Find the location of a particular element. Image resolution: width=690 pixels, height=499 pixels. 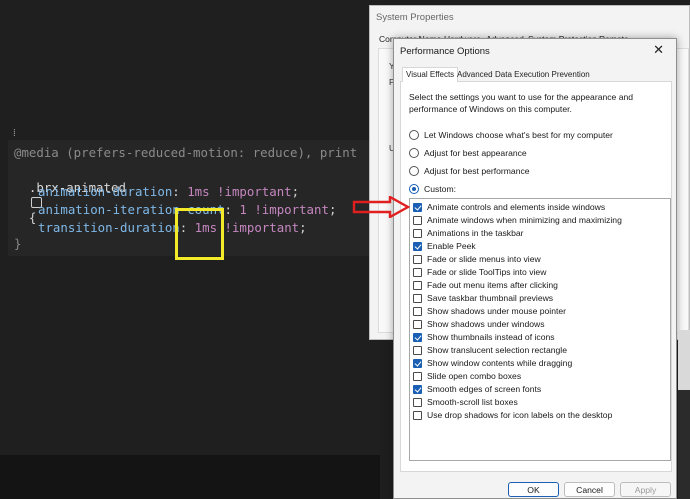

brace-close: } is located at coordinates (18, 243).